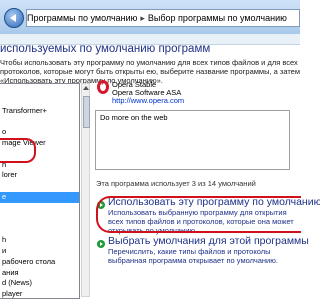 This screenshot has width=320, height=300. I want to click on list-scrollbar, so click(85, 190).